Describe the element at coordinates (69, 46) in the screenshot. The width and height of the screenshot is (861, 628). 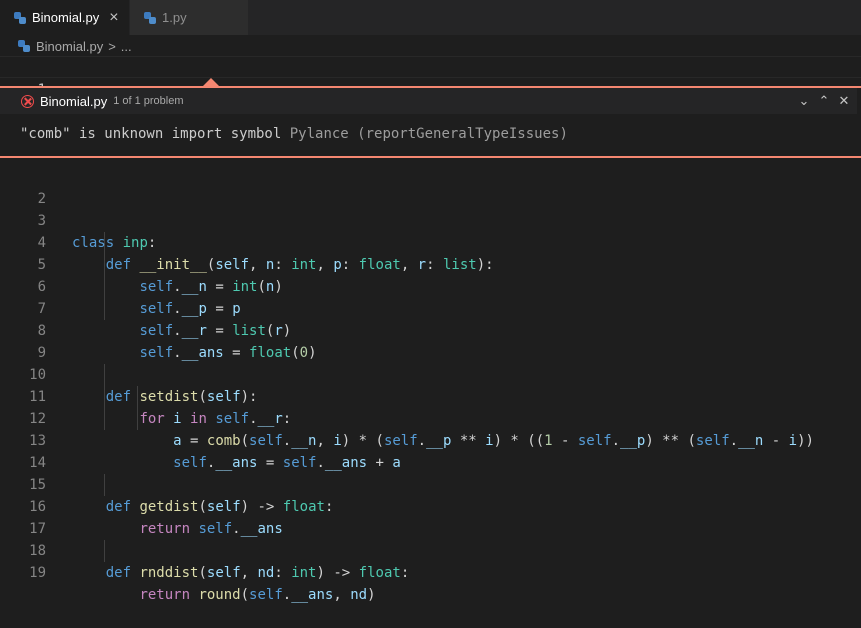
I see `breadcrumb-file: Binomial.py` at that location.